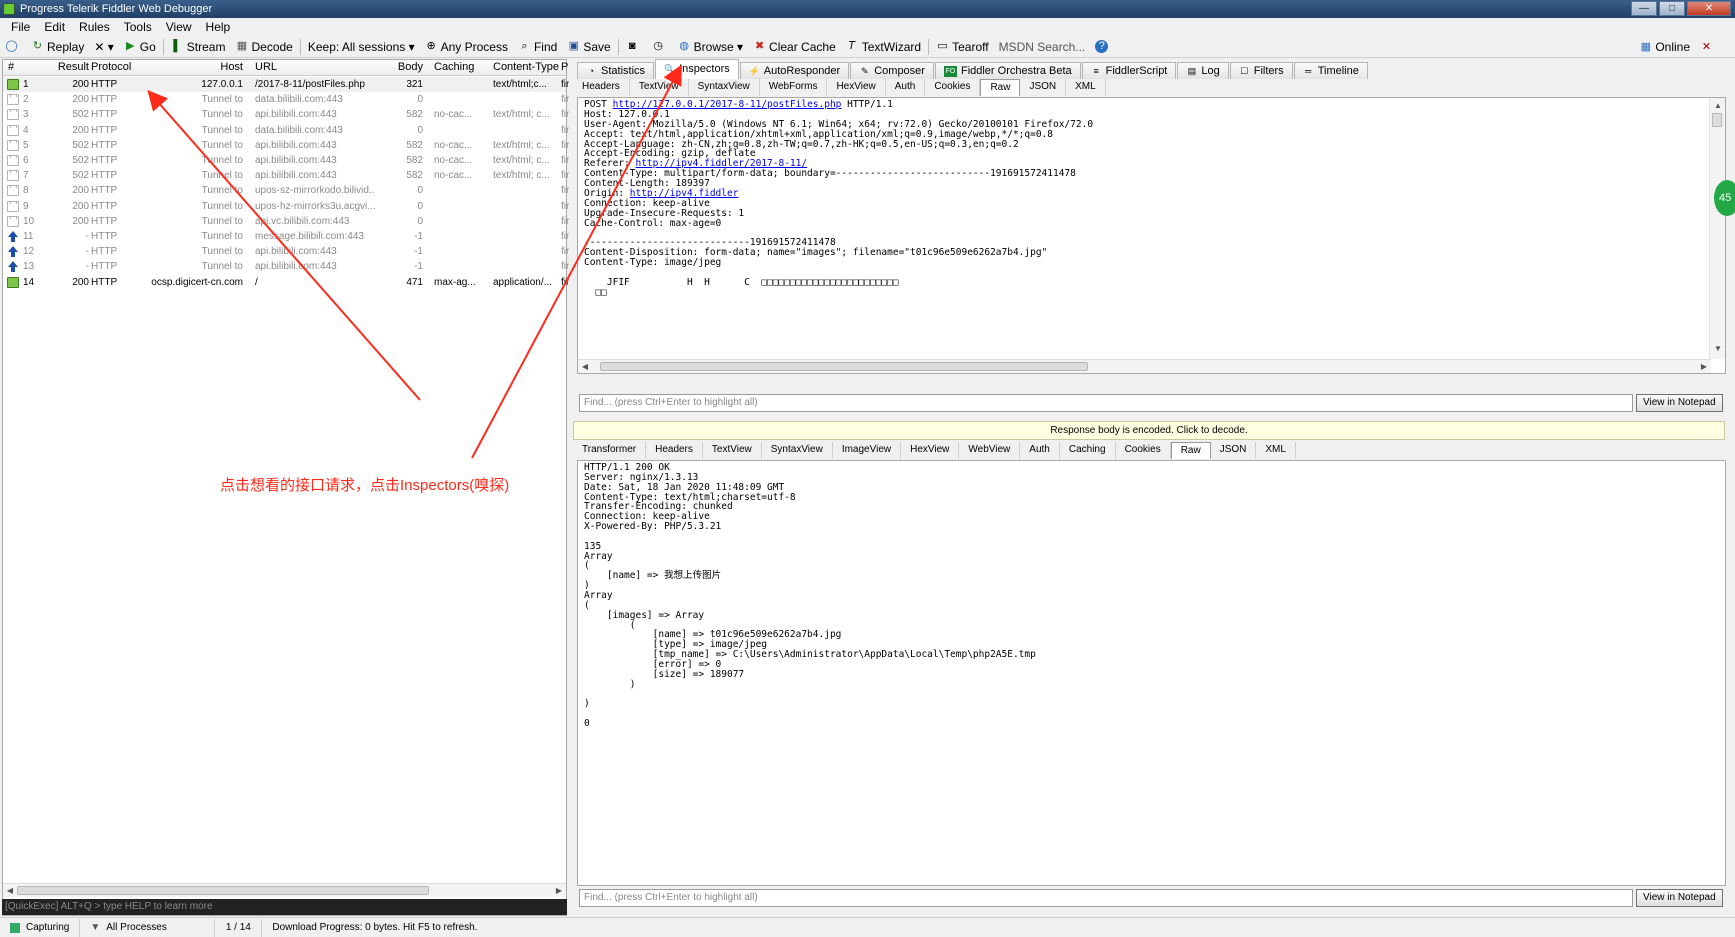 The width and height of the screenshot is (1735, 937). I want to click on request-tab-json: JSON, so click(1043, 87).